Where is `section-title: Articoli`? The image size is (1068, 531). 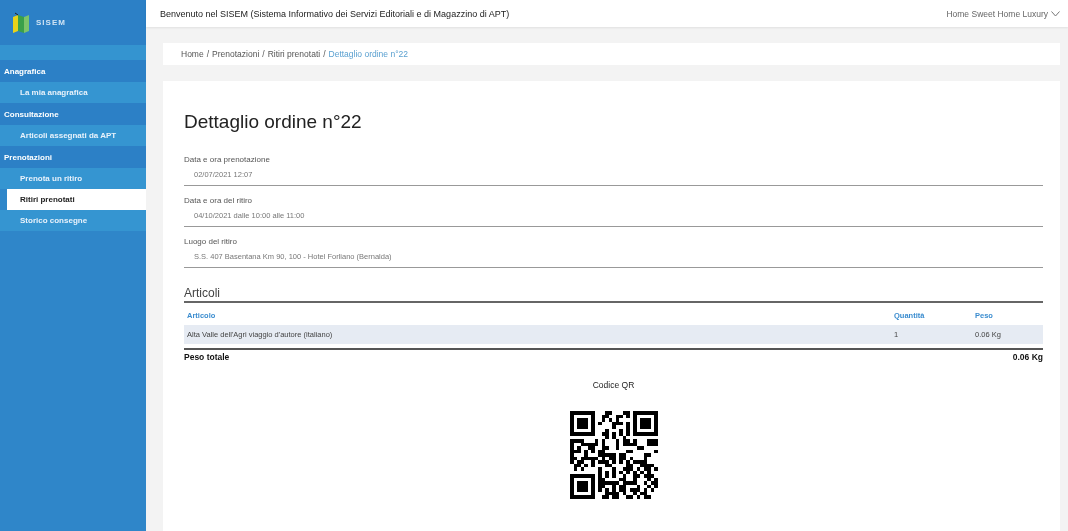
section-title: Articoli is located at coordinates (613, 290).